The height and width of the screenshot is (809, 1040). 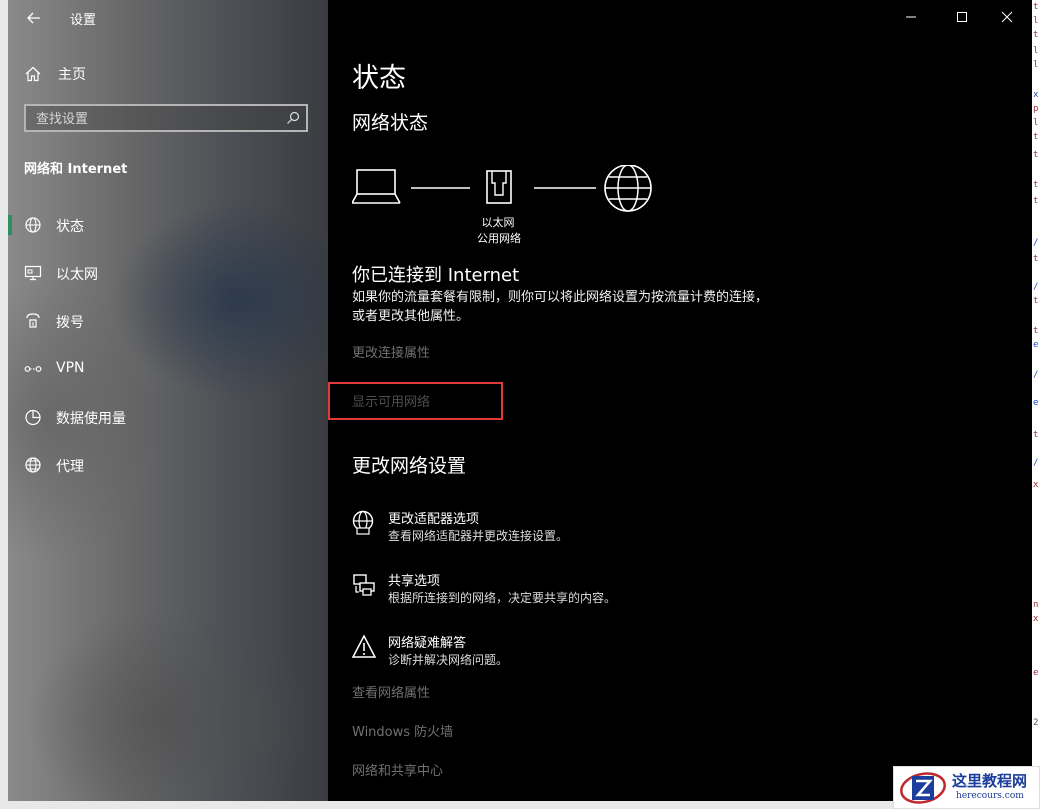 I want to click on network-type-label: 公用网络, so click(x=499, y=238).